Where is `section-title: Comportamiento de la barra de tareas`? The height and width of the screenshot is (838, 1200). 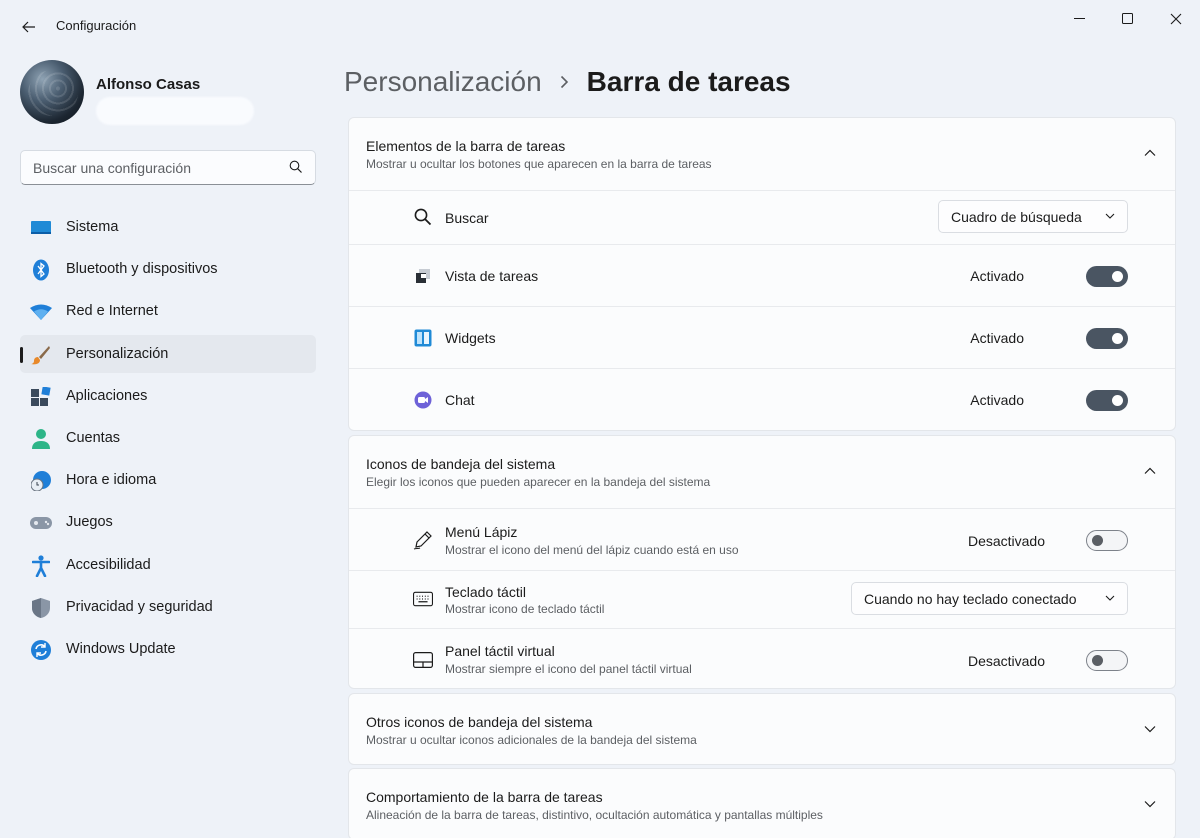
section-title: Comportamiento de la barra de tareas is located at coordinates (484, 797).